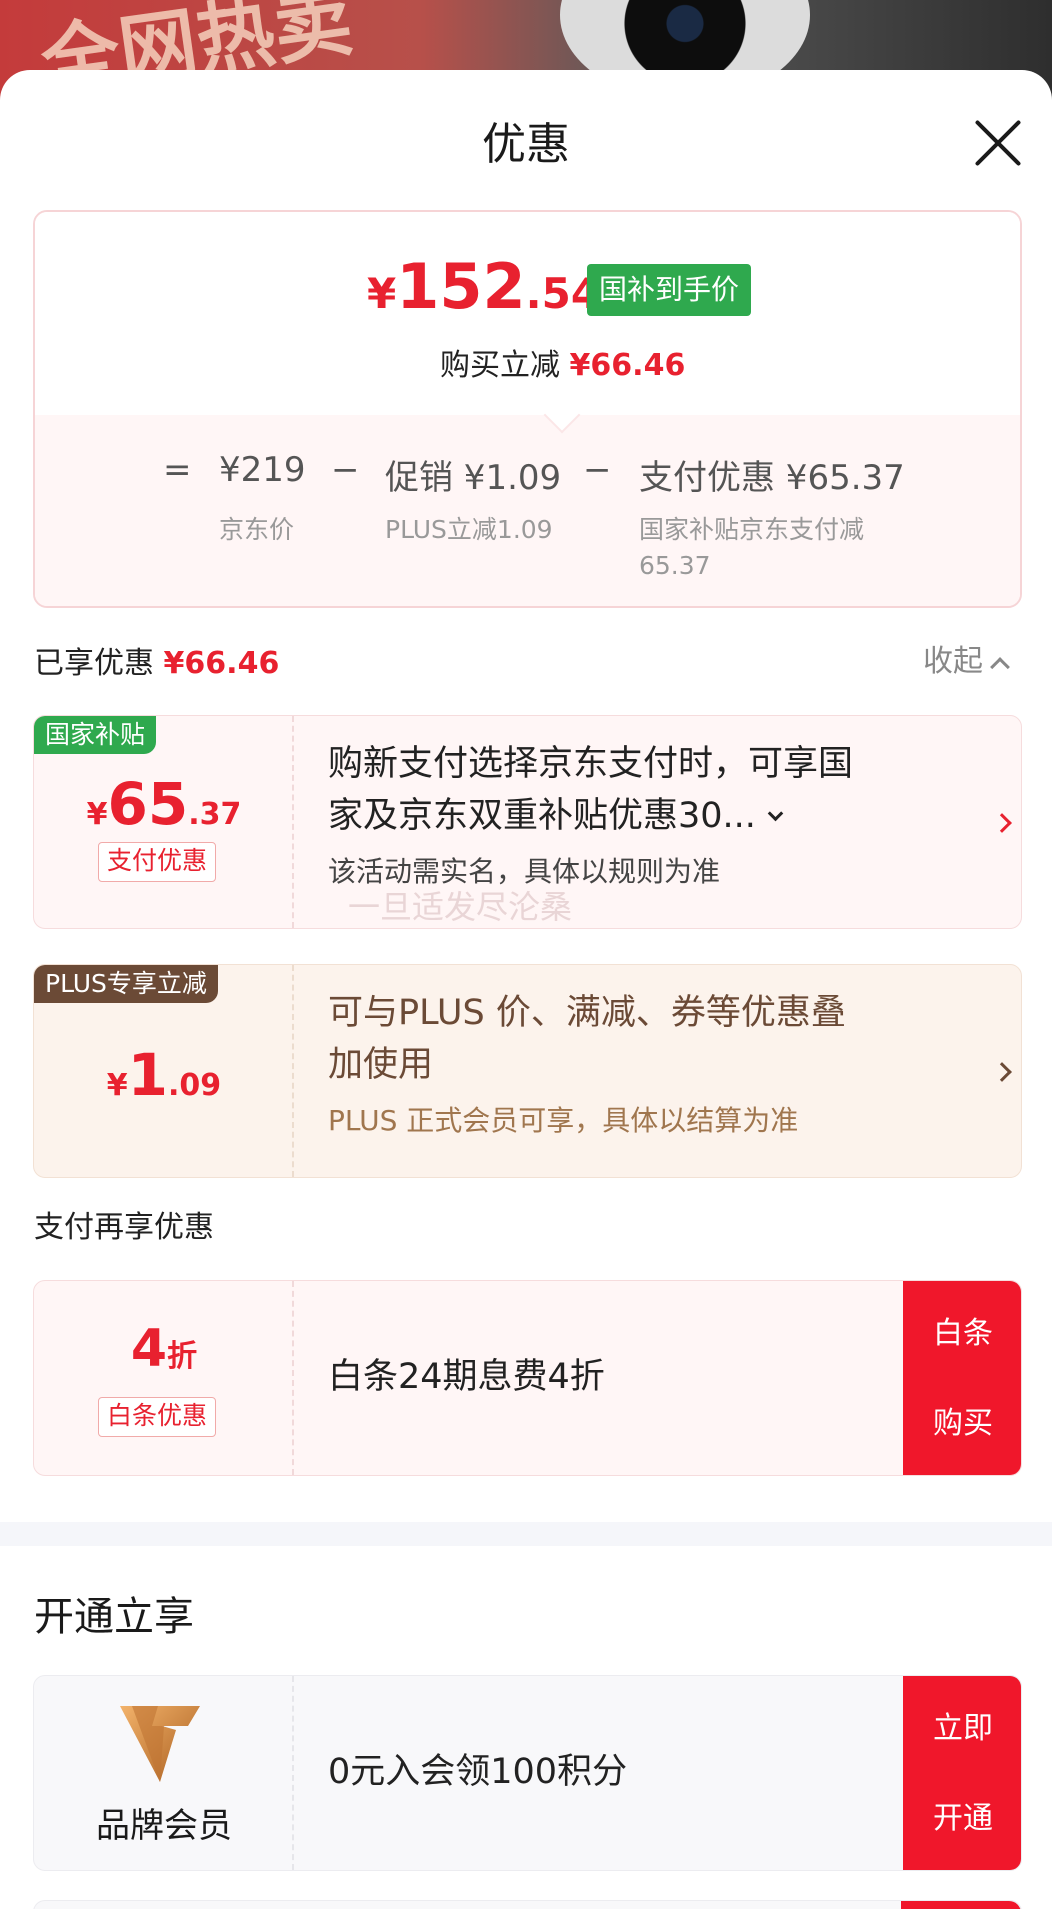  Describe the element at coordinates (563, 1120) in the screenshot. I see `plus-rule-note: PLUS 正式会员可享，具体以结算为准` at that location.